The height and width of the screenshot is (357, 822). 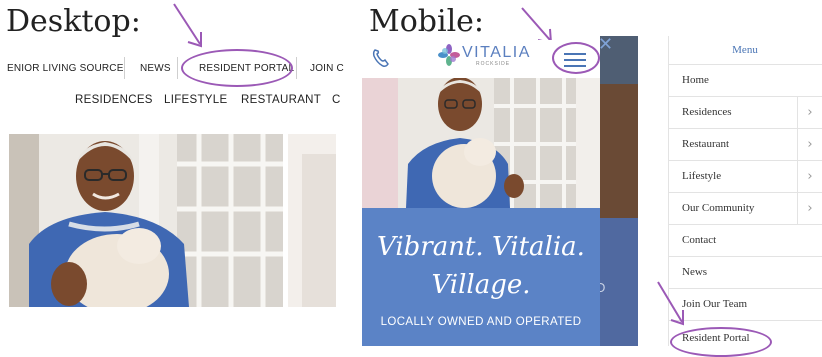 I want to click on mobile-hero-photo, so click(x=481, y=143).